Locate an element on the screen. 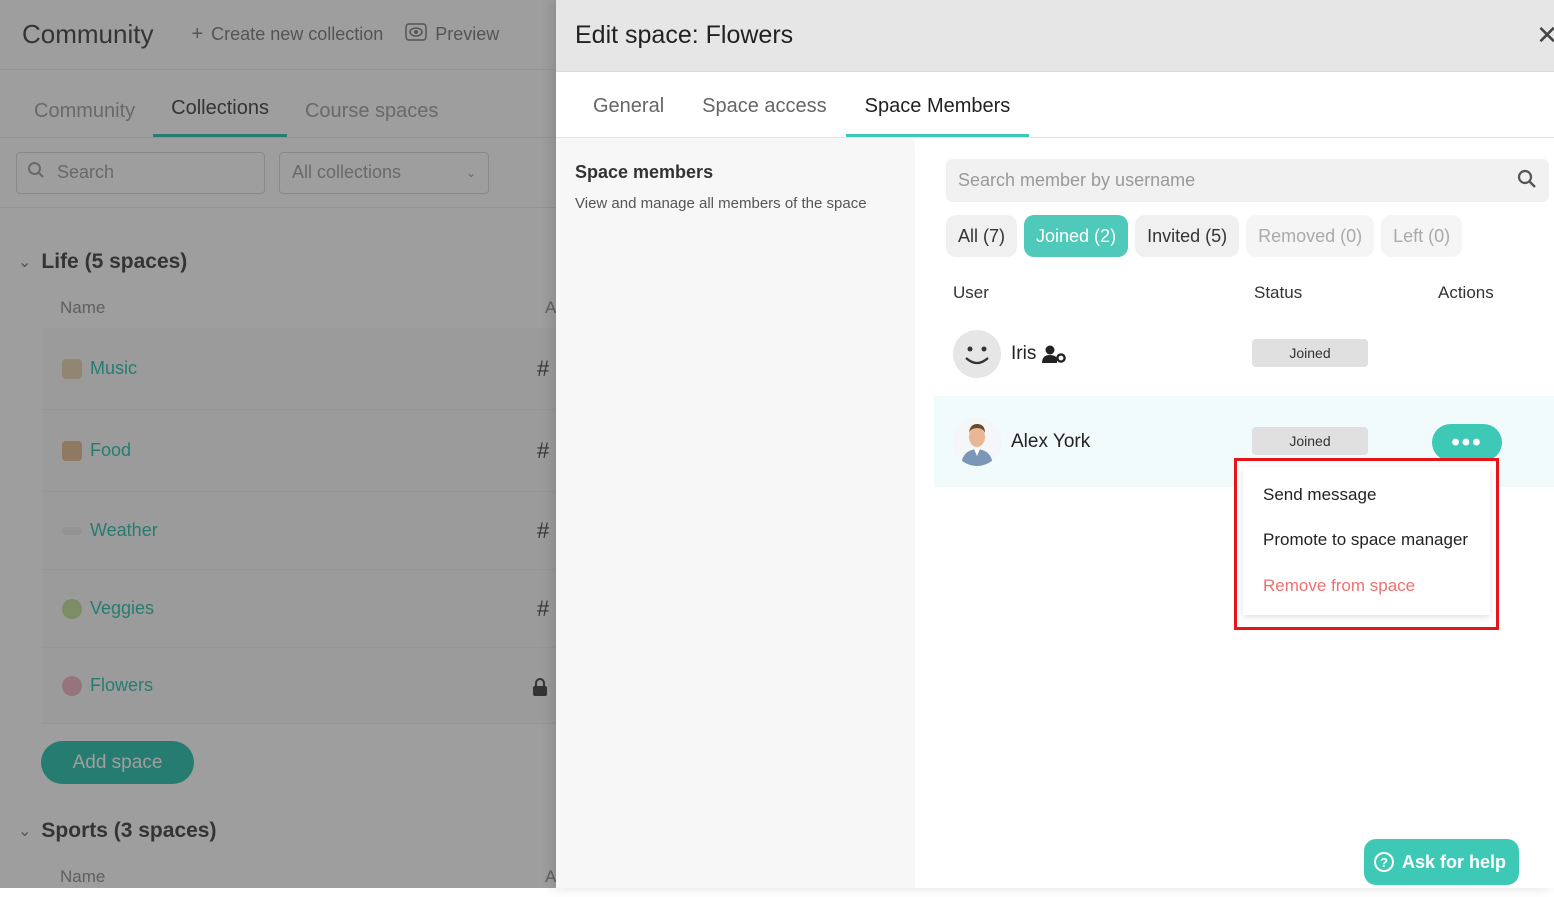  search-icon is located at coordinates (1527, 182).